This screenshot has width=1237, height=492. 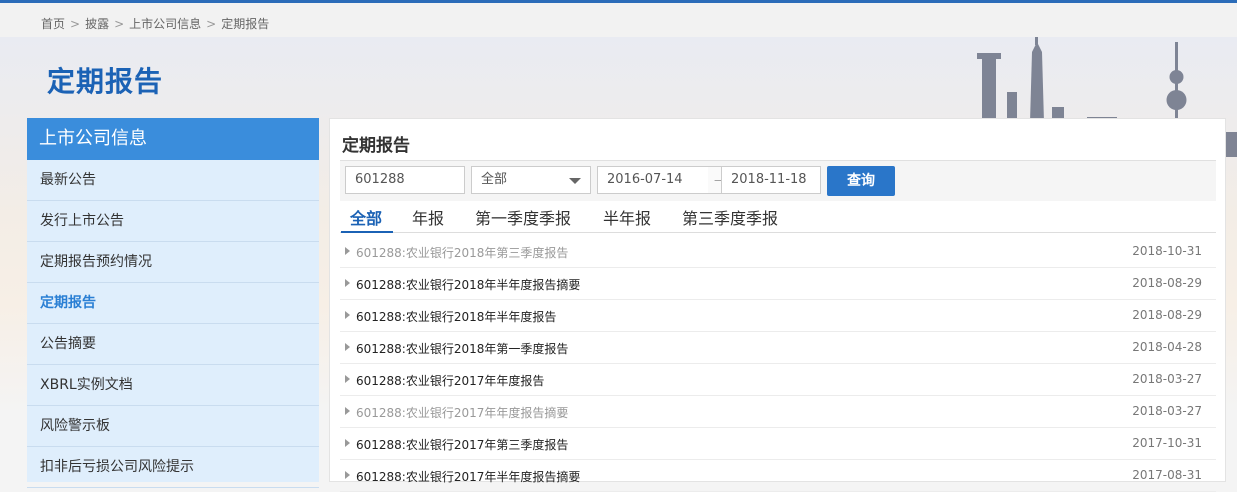 I want to click on report-date: 2017-10-31, so click(x=1167, y=443).